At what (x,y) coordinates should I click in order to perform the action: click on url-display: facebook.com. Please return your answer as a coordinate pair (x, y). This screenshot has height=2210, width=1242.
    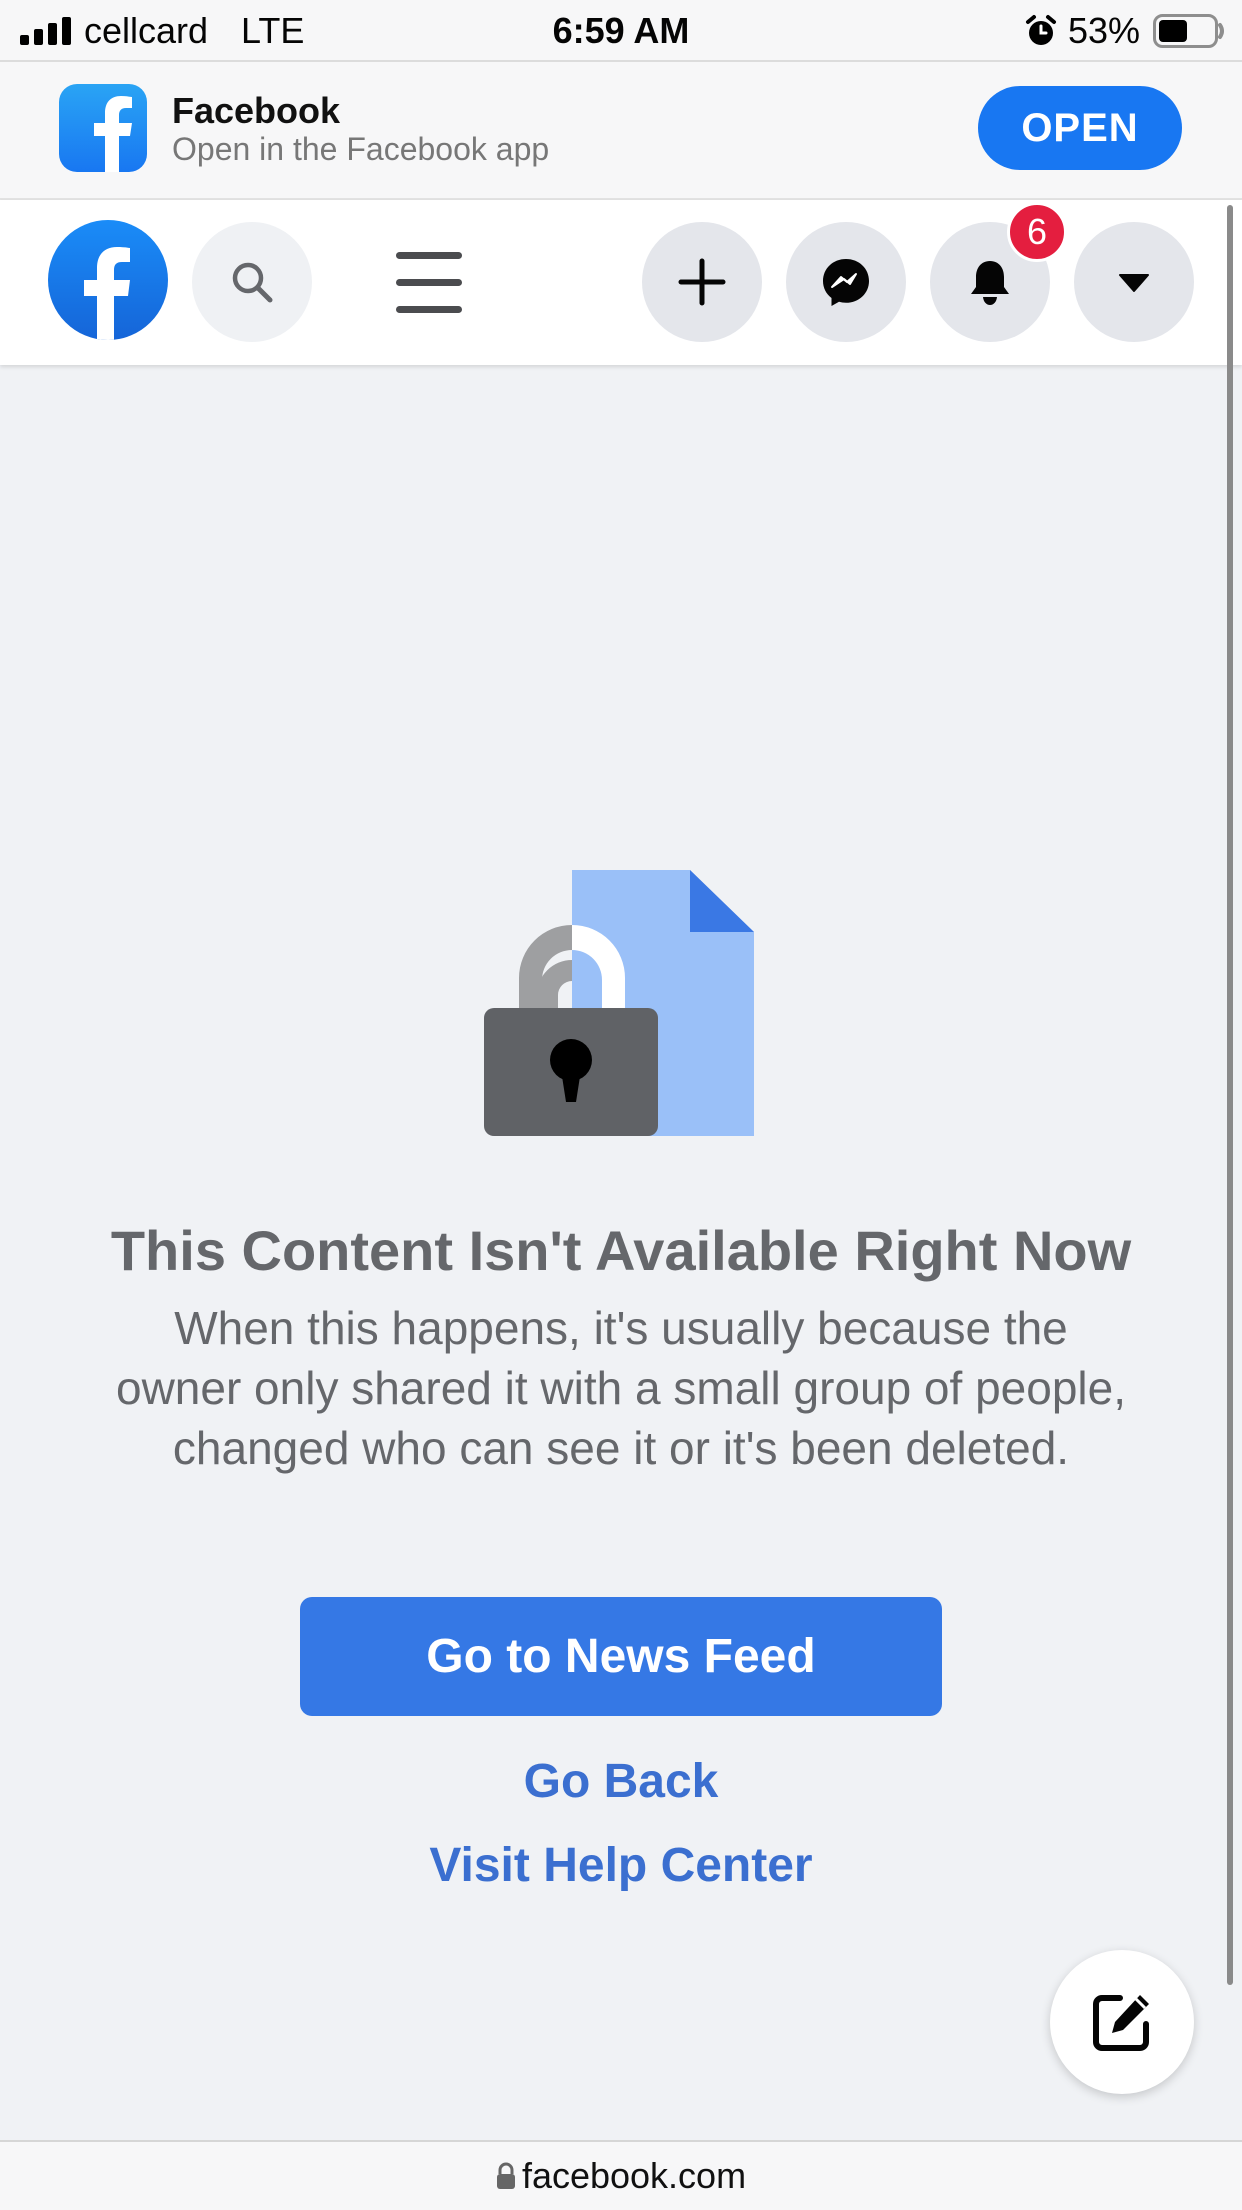
    Looking at the image, I should click on (621, 2176).